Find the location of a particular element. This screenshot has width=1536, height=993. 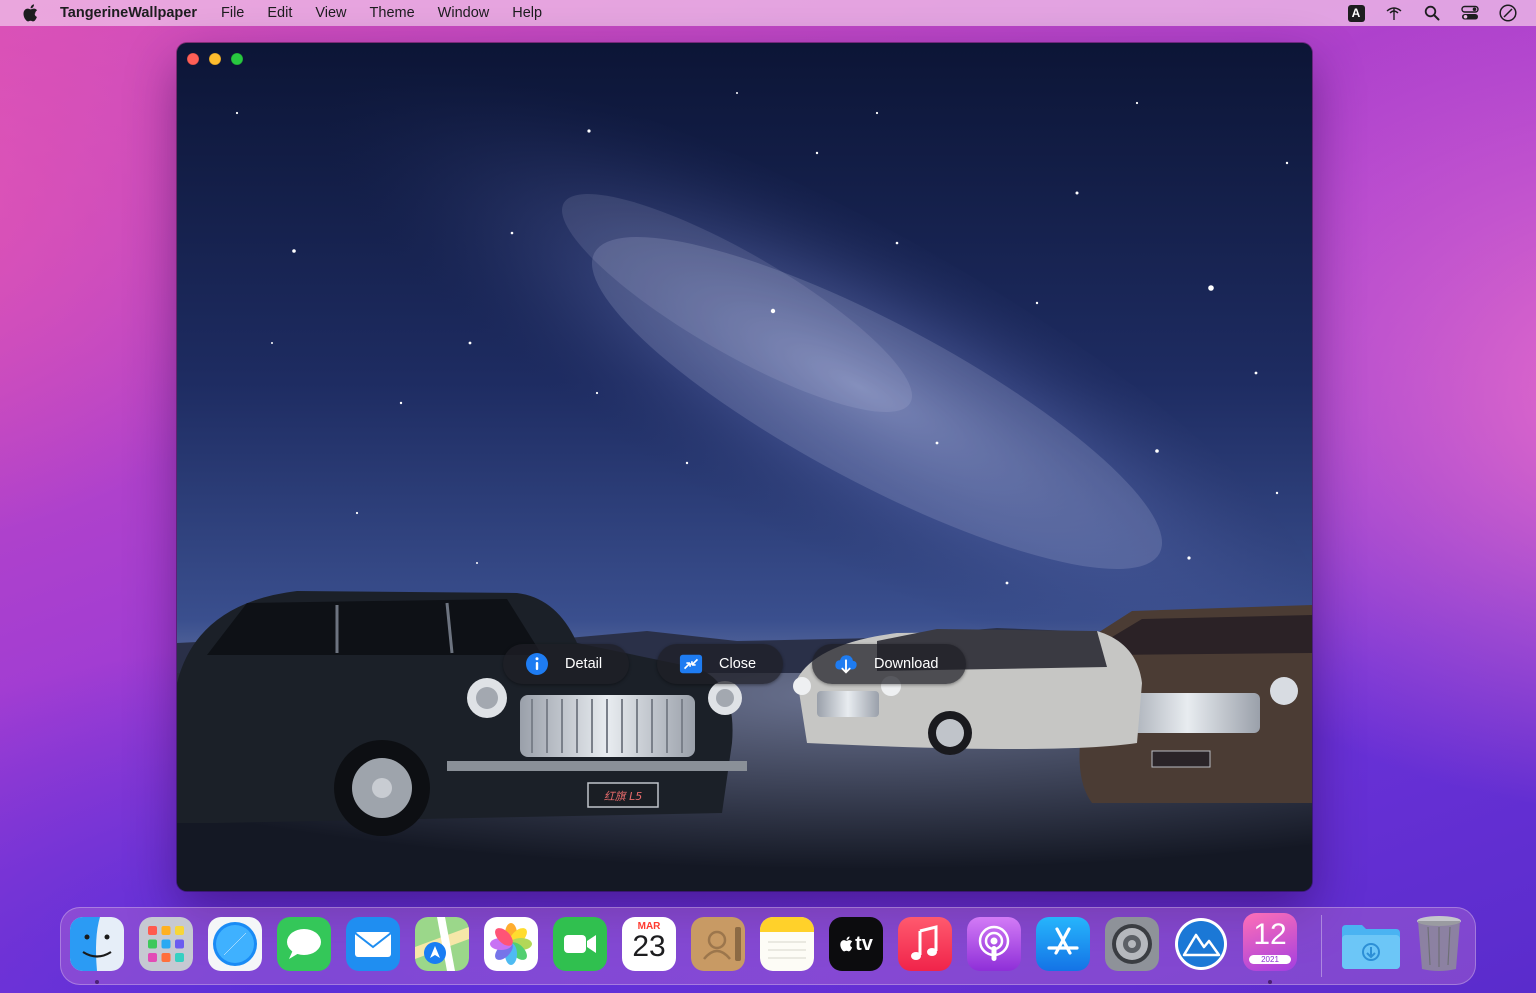

dock-separator is located at coordinates (1321, 946).